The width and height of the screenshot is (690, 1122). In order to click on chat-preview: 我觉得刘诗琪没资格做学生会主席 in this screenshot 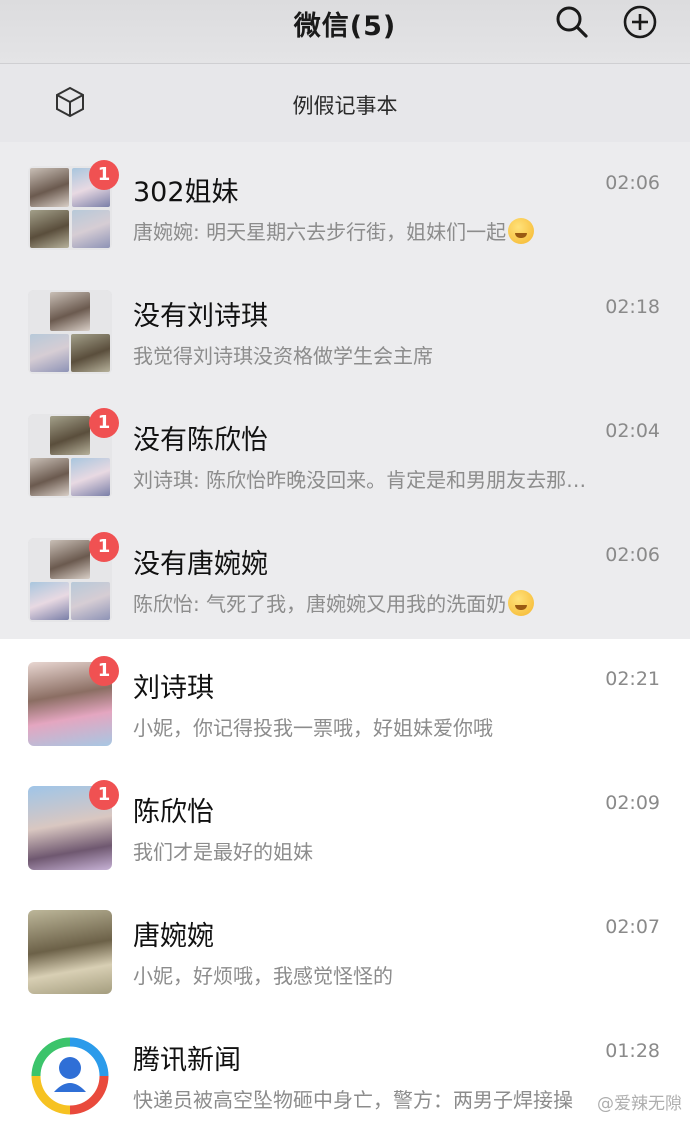, I will do `click(283, 356)`.